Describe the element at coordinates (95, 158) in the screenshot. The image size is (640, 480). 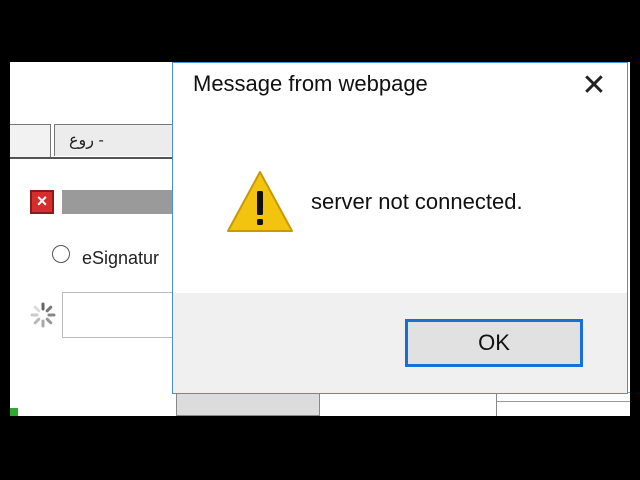
I see `tab-underline` at that location.